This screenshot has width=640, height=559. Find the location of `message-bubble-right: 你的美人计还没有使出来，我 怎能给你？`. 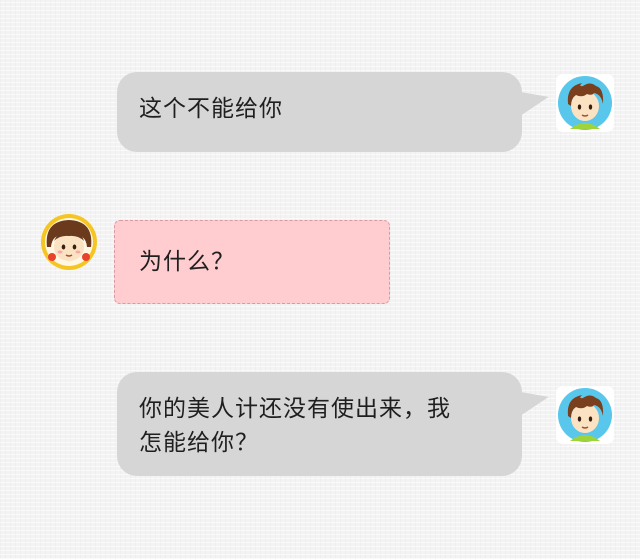

message-bubble-right: 你的美人计还没有使出来，我 怎能给你？ is located at coordinates (319, 424).